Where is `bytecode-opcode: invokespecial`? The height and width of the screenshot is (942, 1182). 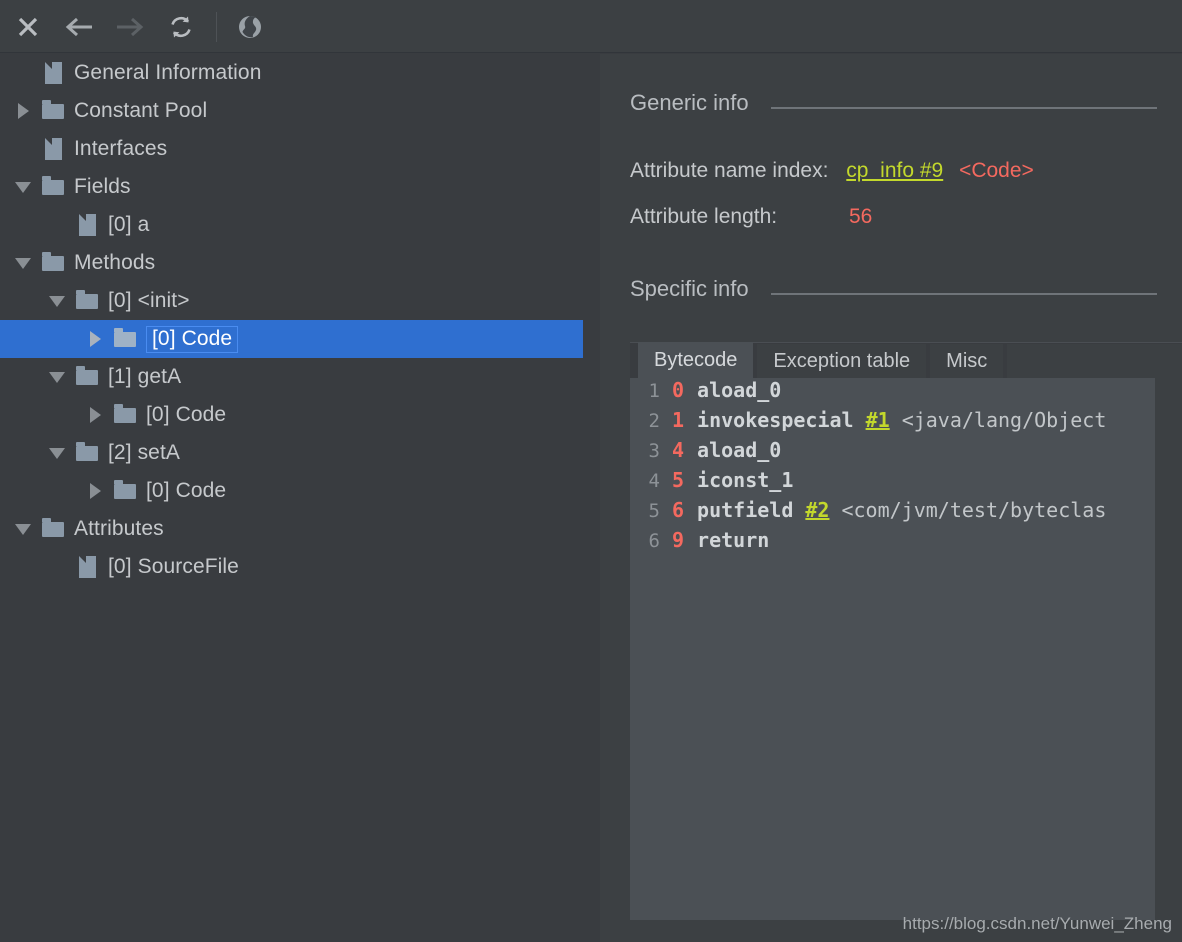 bytecode-opcode: invokespecial is located at coordinates (775, 420).